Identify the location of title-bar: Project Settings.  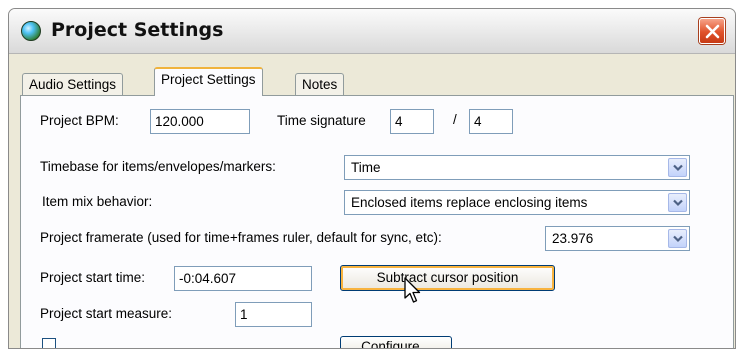
(372, 31).